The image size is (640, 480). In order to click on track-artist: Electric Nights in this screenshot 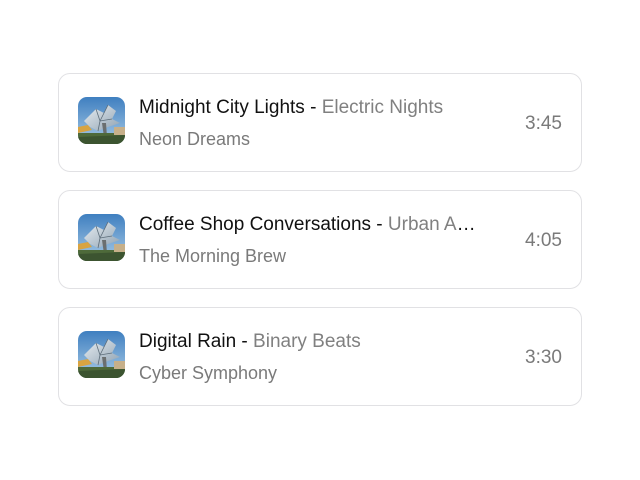, I will do `click(382, 107)`.